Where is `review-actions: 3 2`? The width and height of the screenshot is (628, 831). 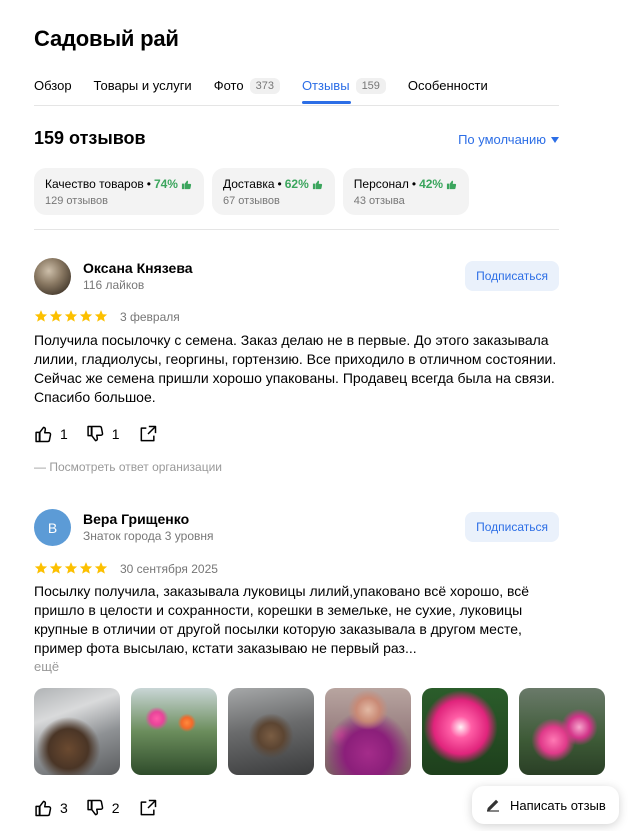
review-actions: 3 2 is located at coordinates (96, 808).